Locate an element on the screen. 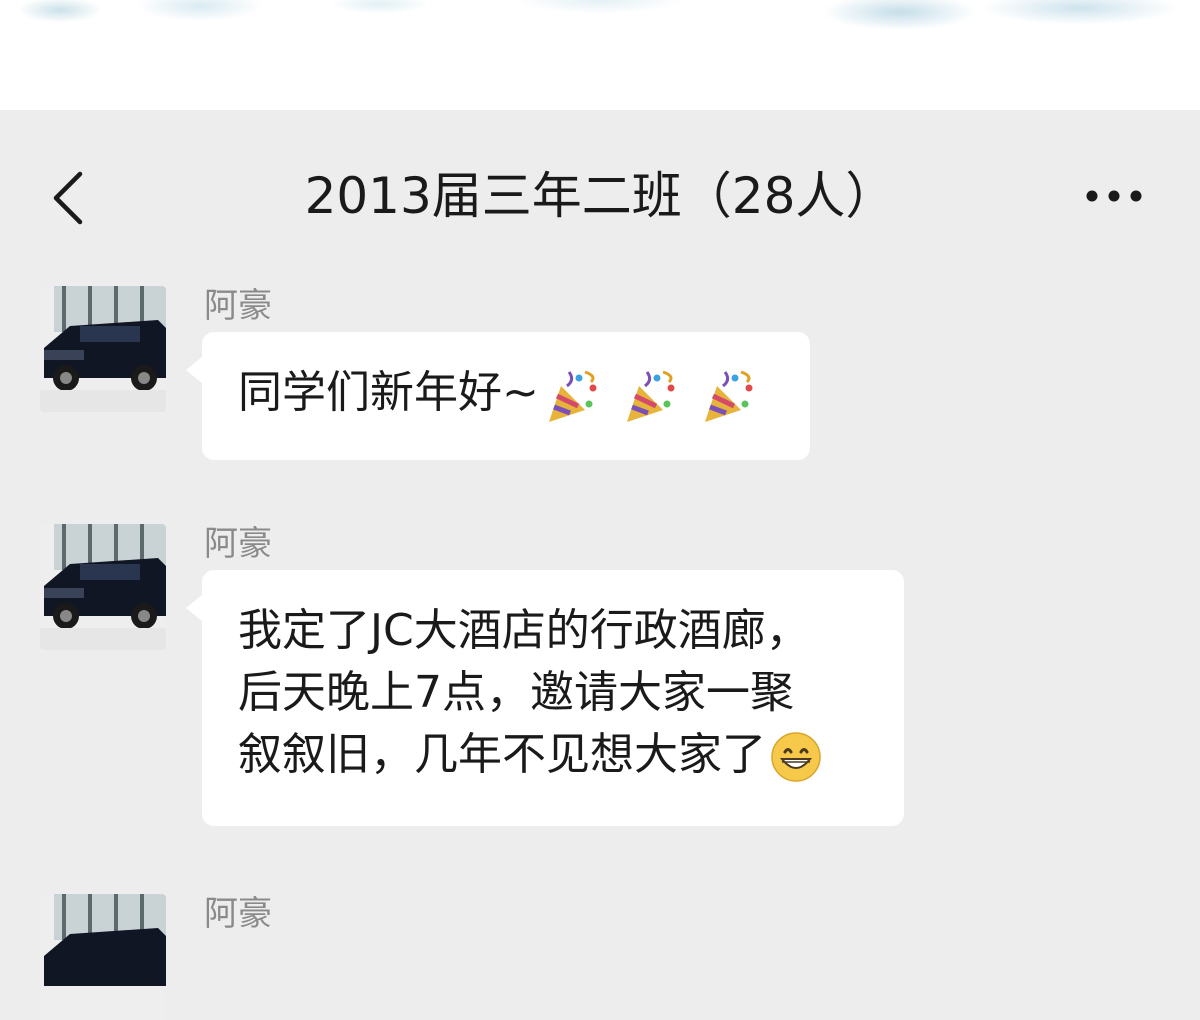 This screenshot has width=1200, height=1020. message-line: 后天晚上7点，邀请大家一聚 is located at coordinates (516, 692).